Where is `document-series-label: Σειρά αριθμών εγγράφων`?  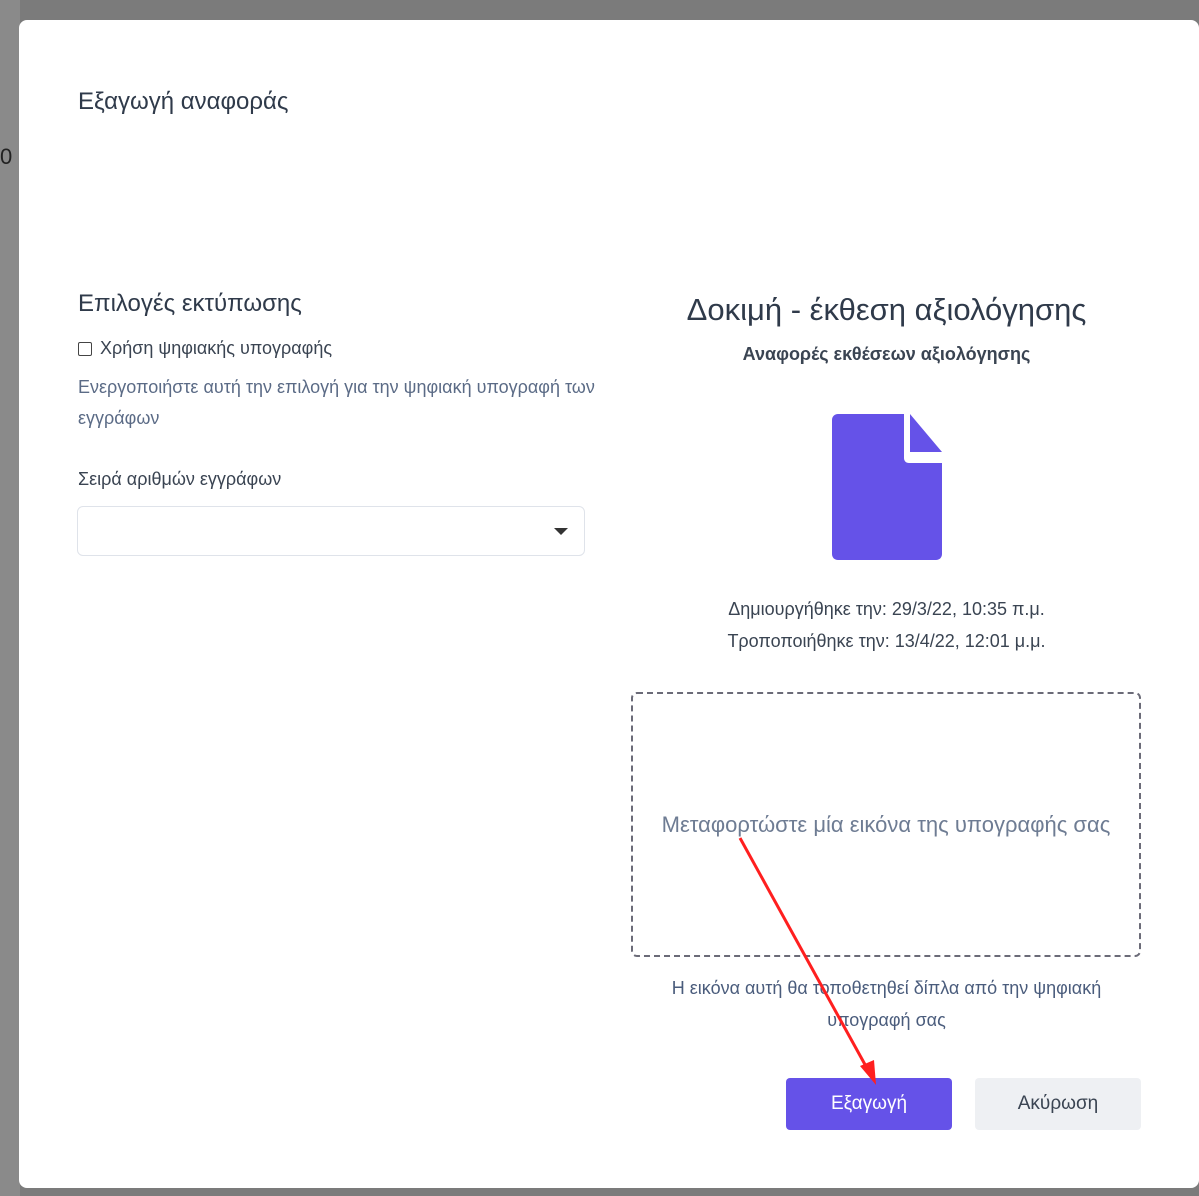 document-series-label: Σειρά αριθμών εγγράφων is located at coordinates (180, 479).